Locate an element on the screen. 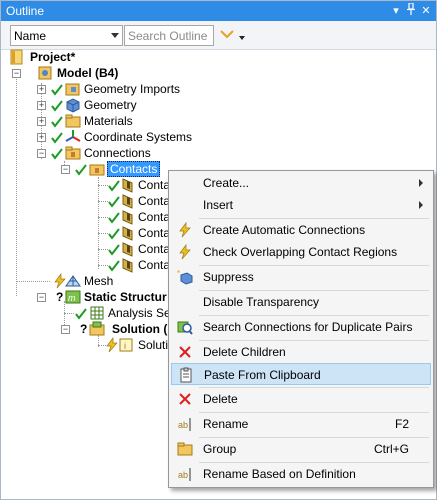  folder-icon is located at coordinates (185, 449).